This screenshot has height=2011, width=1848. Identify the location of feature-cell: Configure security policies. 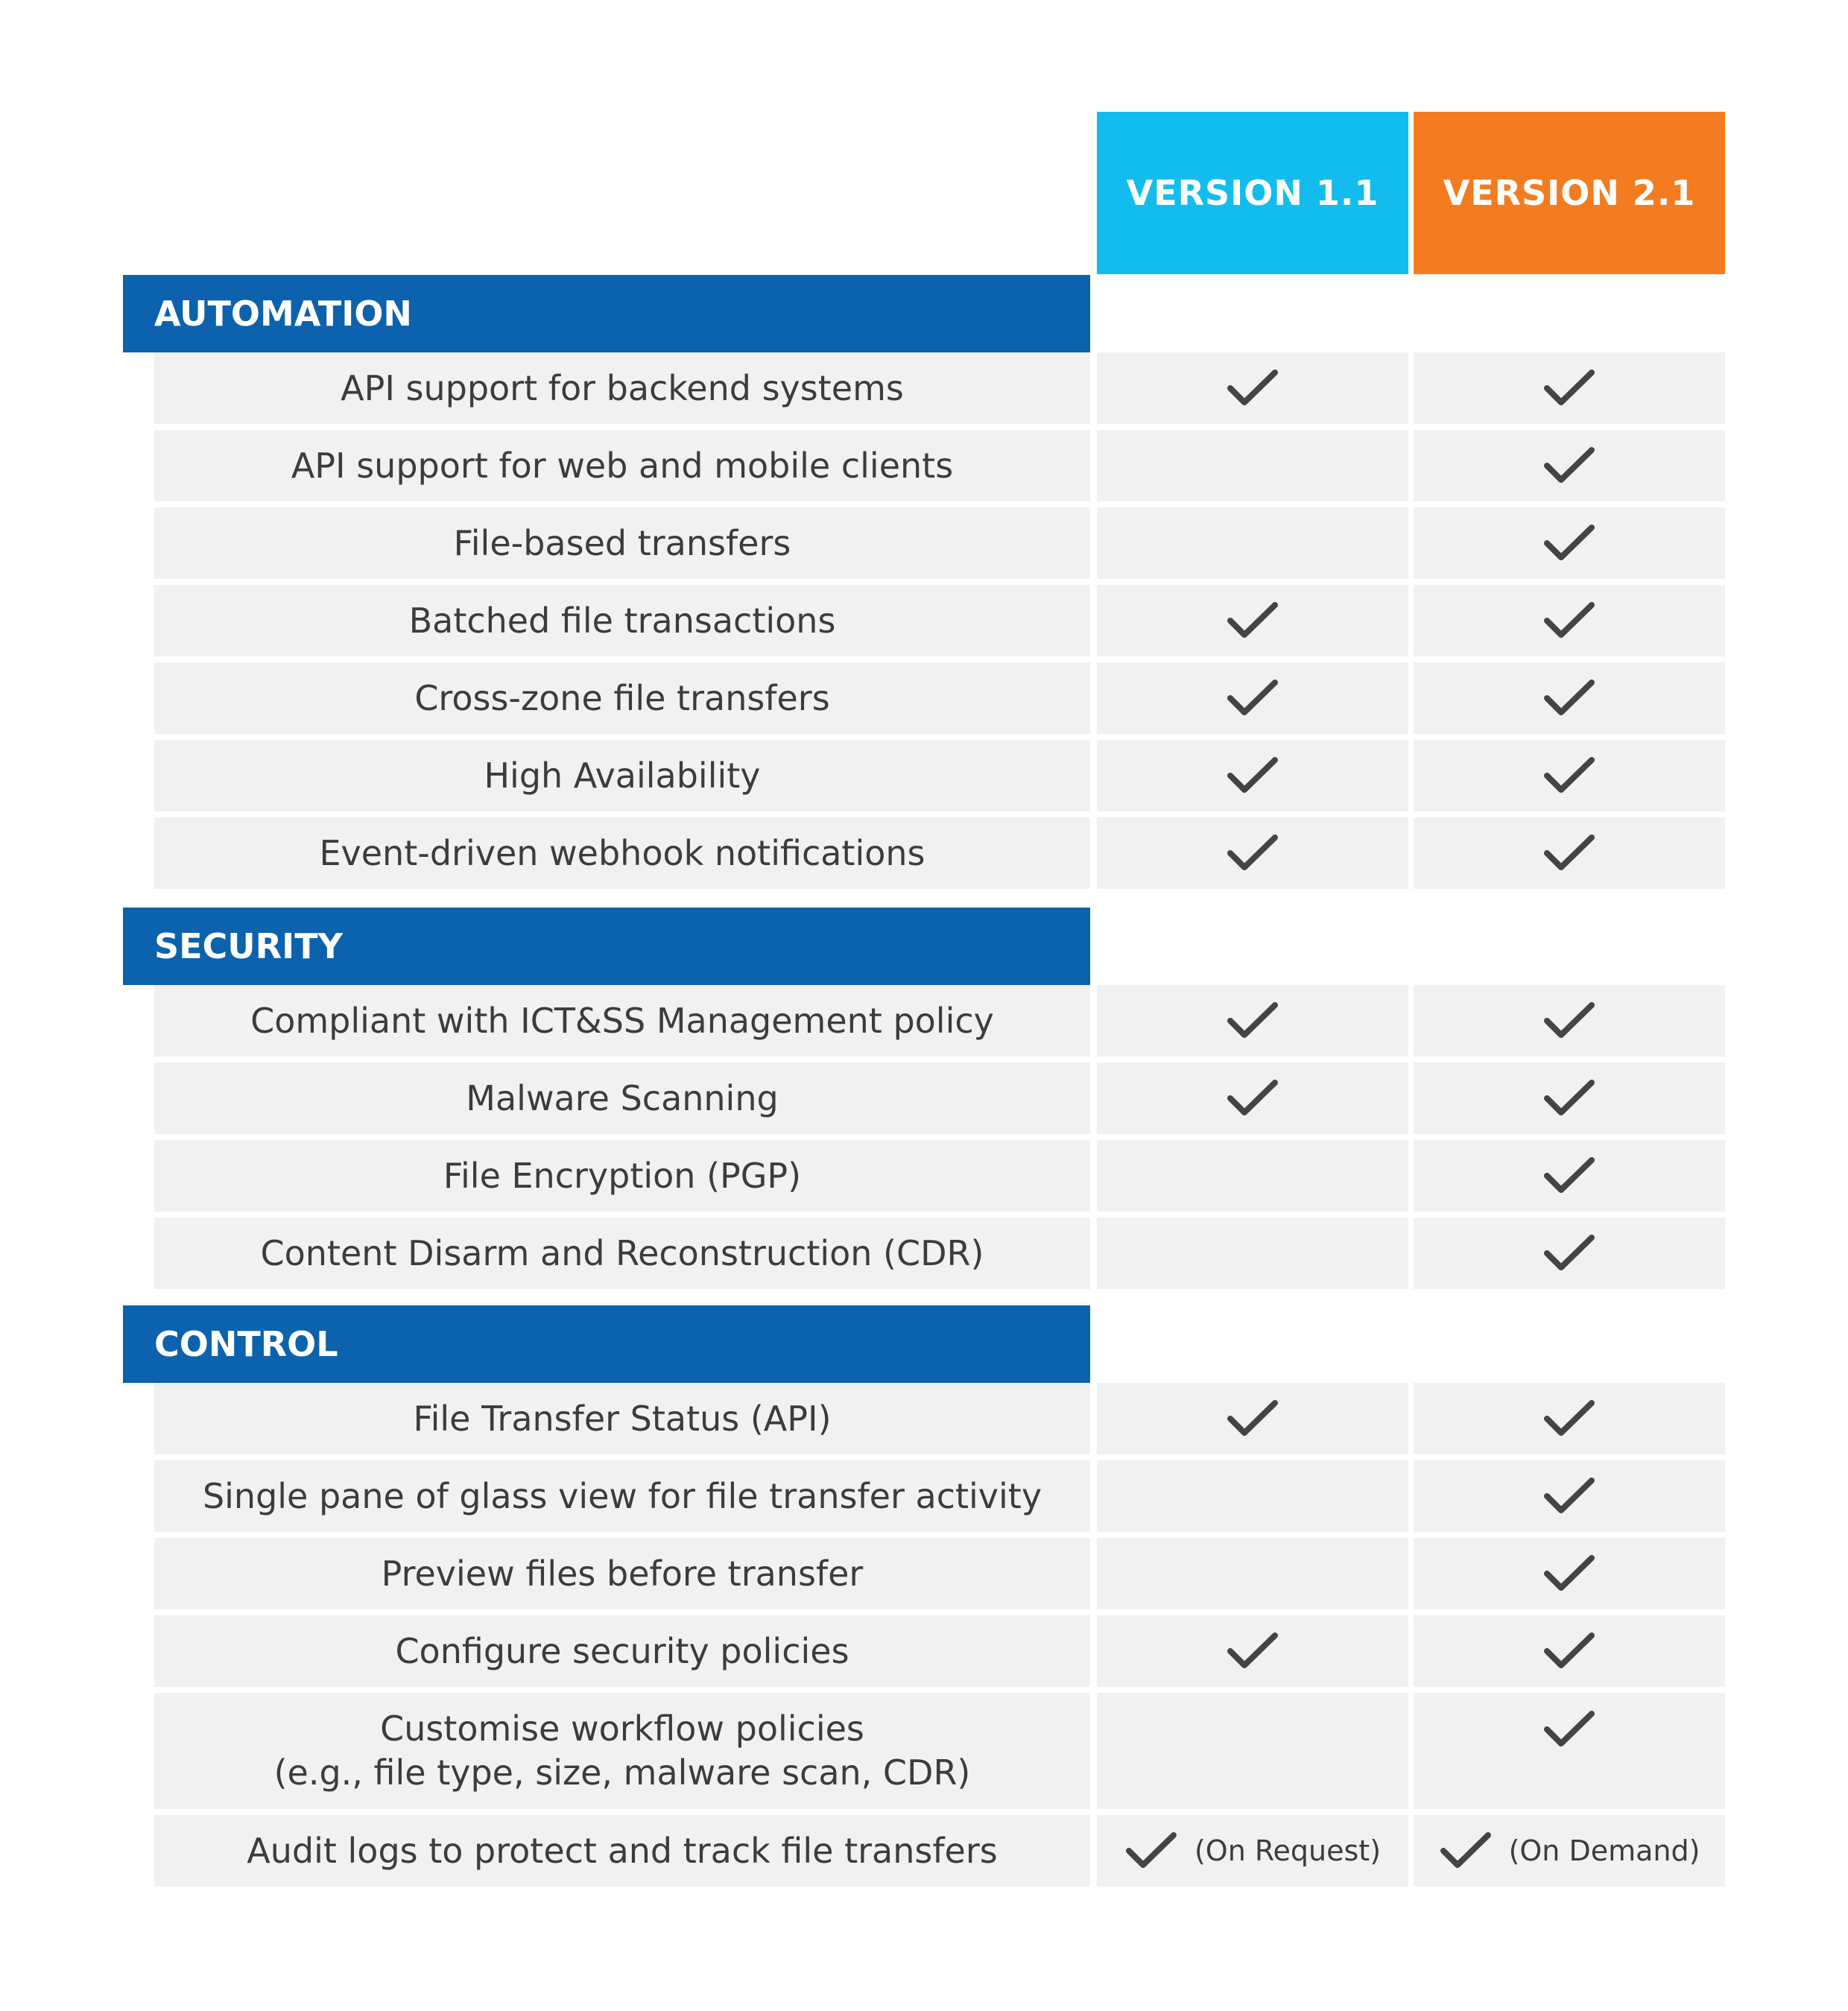
(622, 1651).